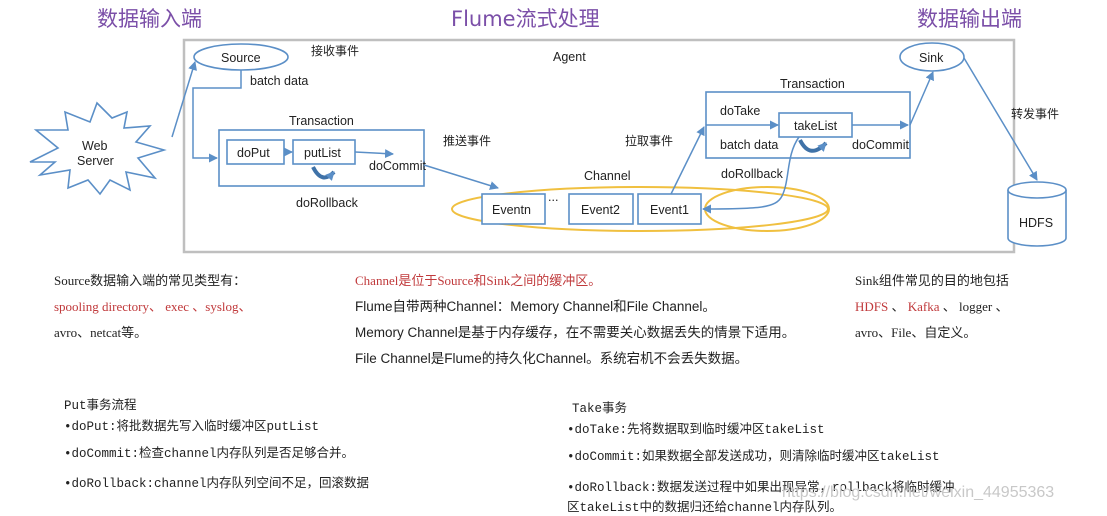 Image resolution: width=1107 pixels, height=516 pixels. What do you see at coordinates (753, 457) in the screenshot?
I see `take-notes-item: •doCommit:如果数据全部发送成功，则清除临时缓冲区takeList` at bounding box center [753, 457].